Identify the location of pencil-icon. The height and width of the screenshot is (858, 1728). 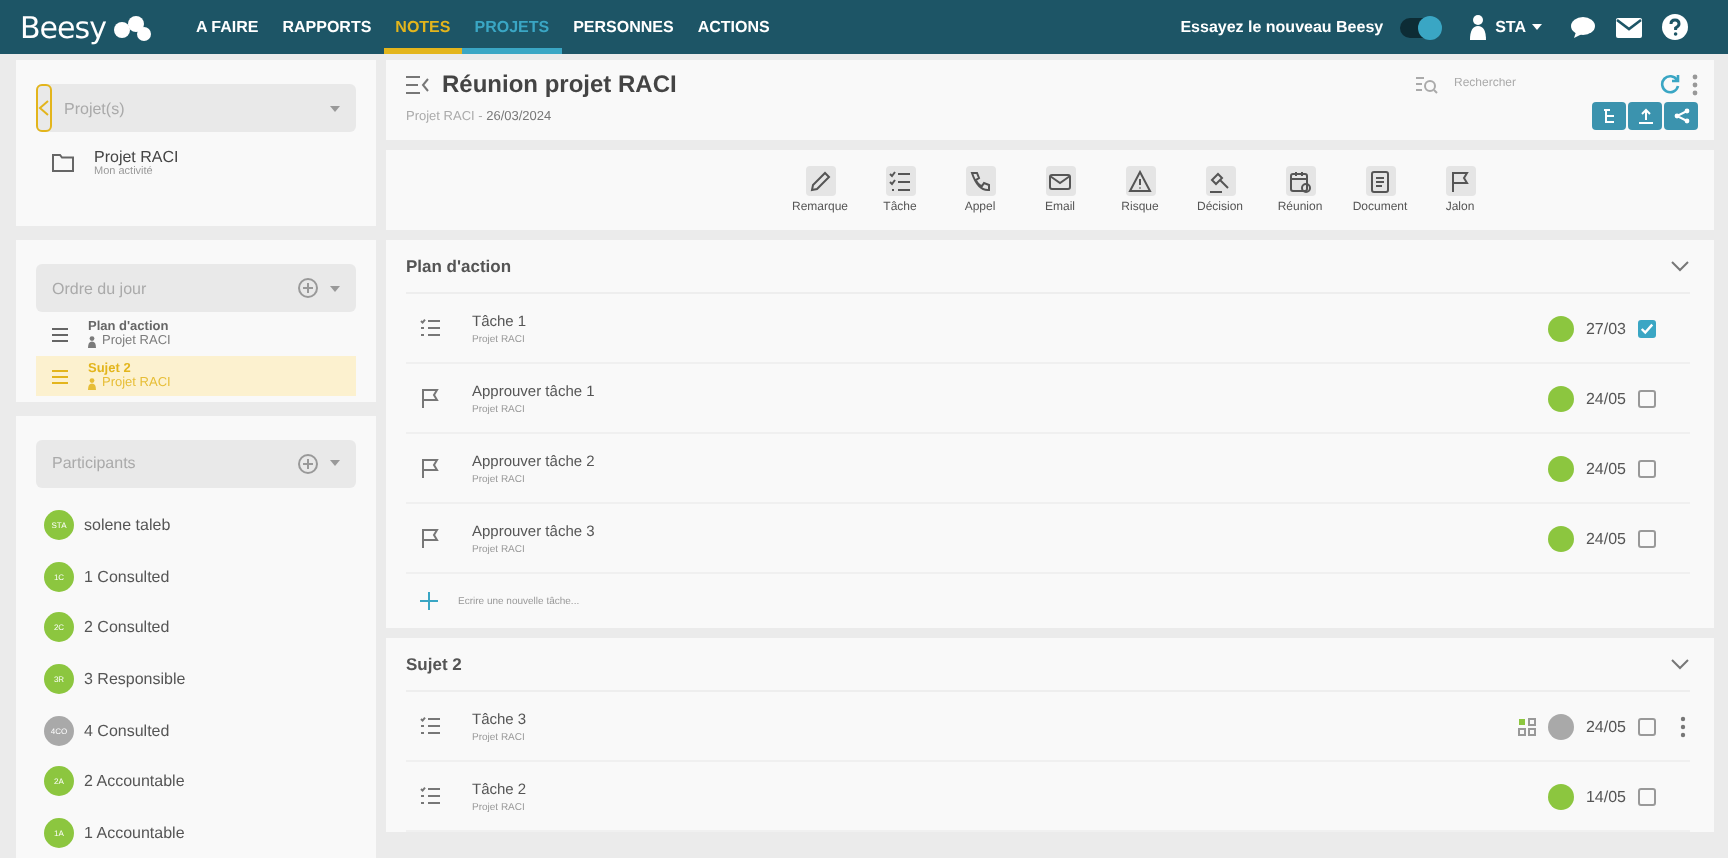
(820, 181).